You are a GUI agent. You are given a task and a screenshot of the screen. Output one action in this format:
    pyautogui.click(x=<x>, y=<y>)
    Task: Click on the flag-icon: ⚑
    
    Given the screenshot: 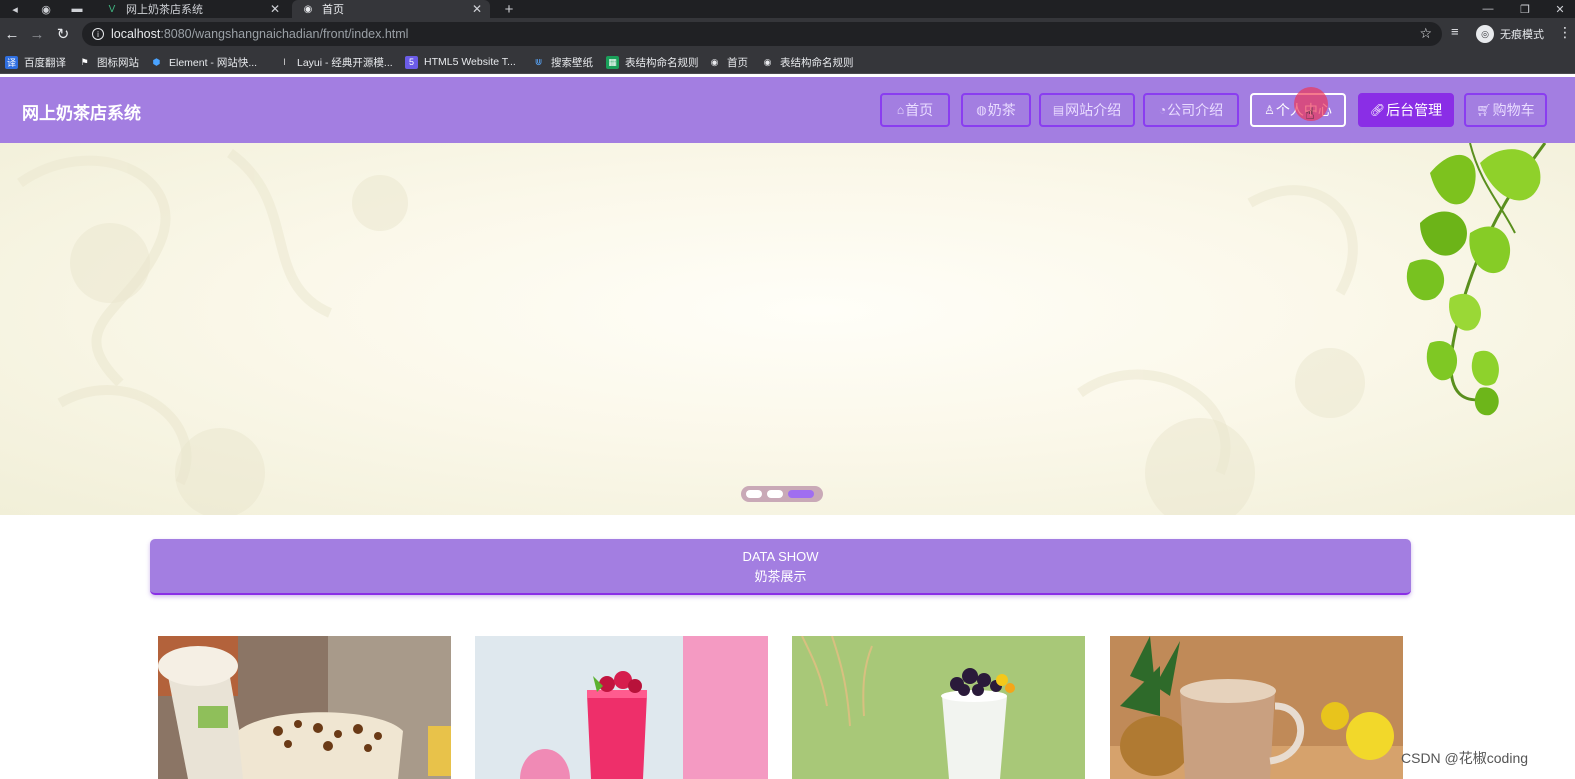 What is the action you would take?
    pyautogui.click(x=84, y=61)
    